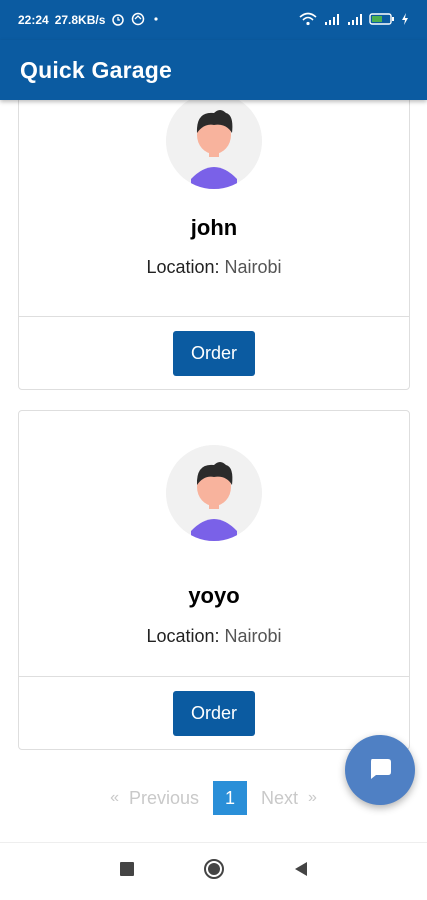 The width and height of the screenshot is (427, 900). Describe the element at coordinates (213, 20) in the screenshot. I see `status-bar: 22:24 27.8KB/s` at that location.